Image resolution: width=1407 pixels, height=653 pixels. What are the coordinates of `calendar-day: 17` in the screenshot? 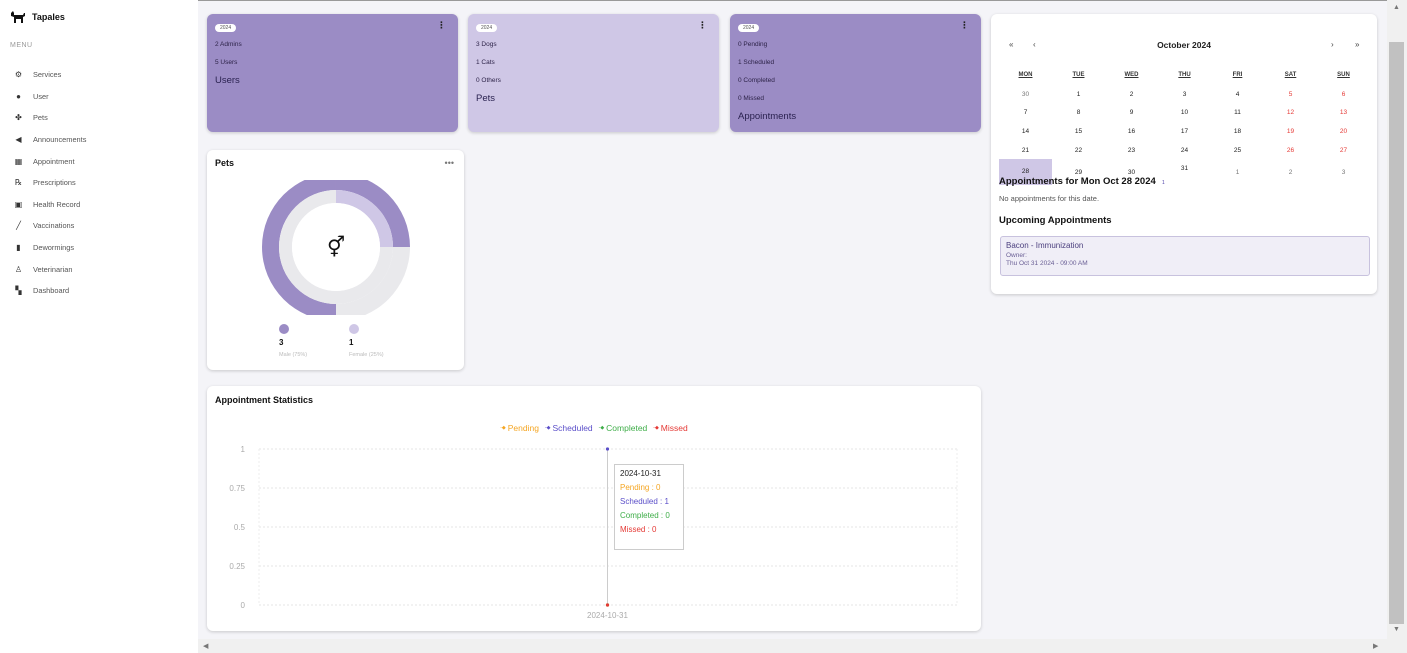 It's located at (1184, 131).